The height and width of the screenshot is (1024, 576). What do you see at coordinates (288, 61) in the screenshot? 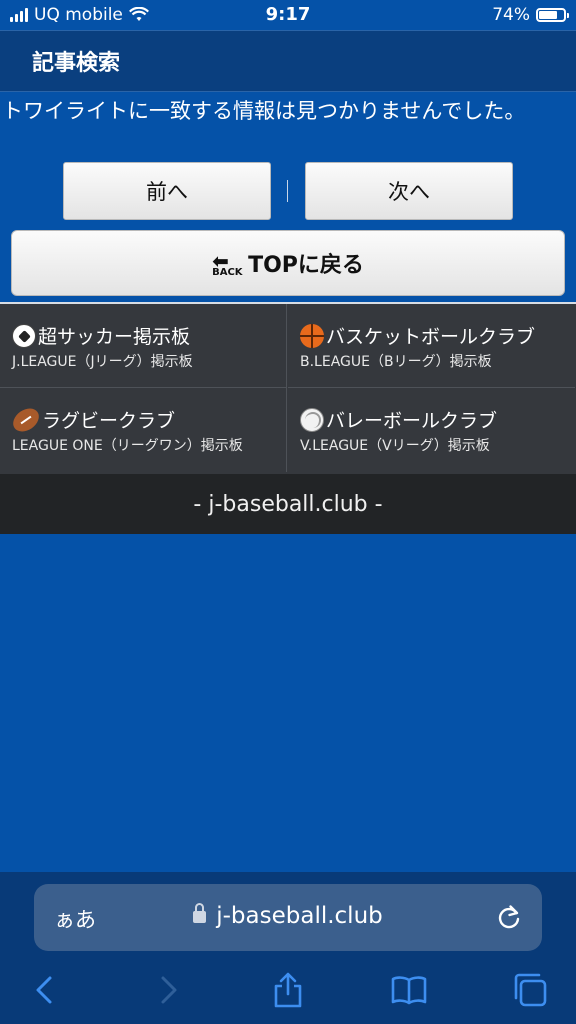
I see `page-header: 記事検索` at bounding box center [288, 61].